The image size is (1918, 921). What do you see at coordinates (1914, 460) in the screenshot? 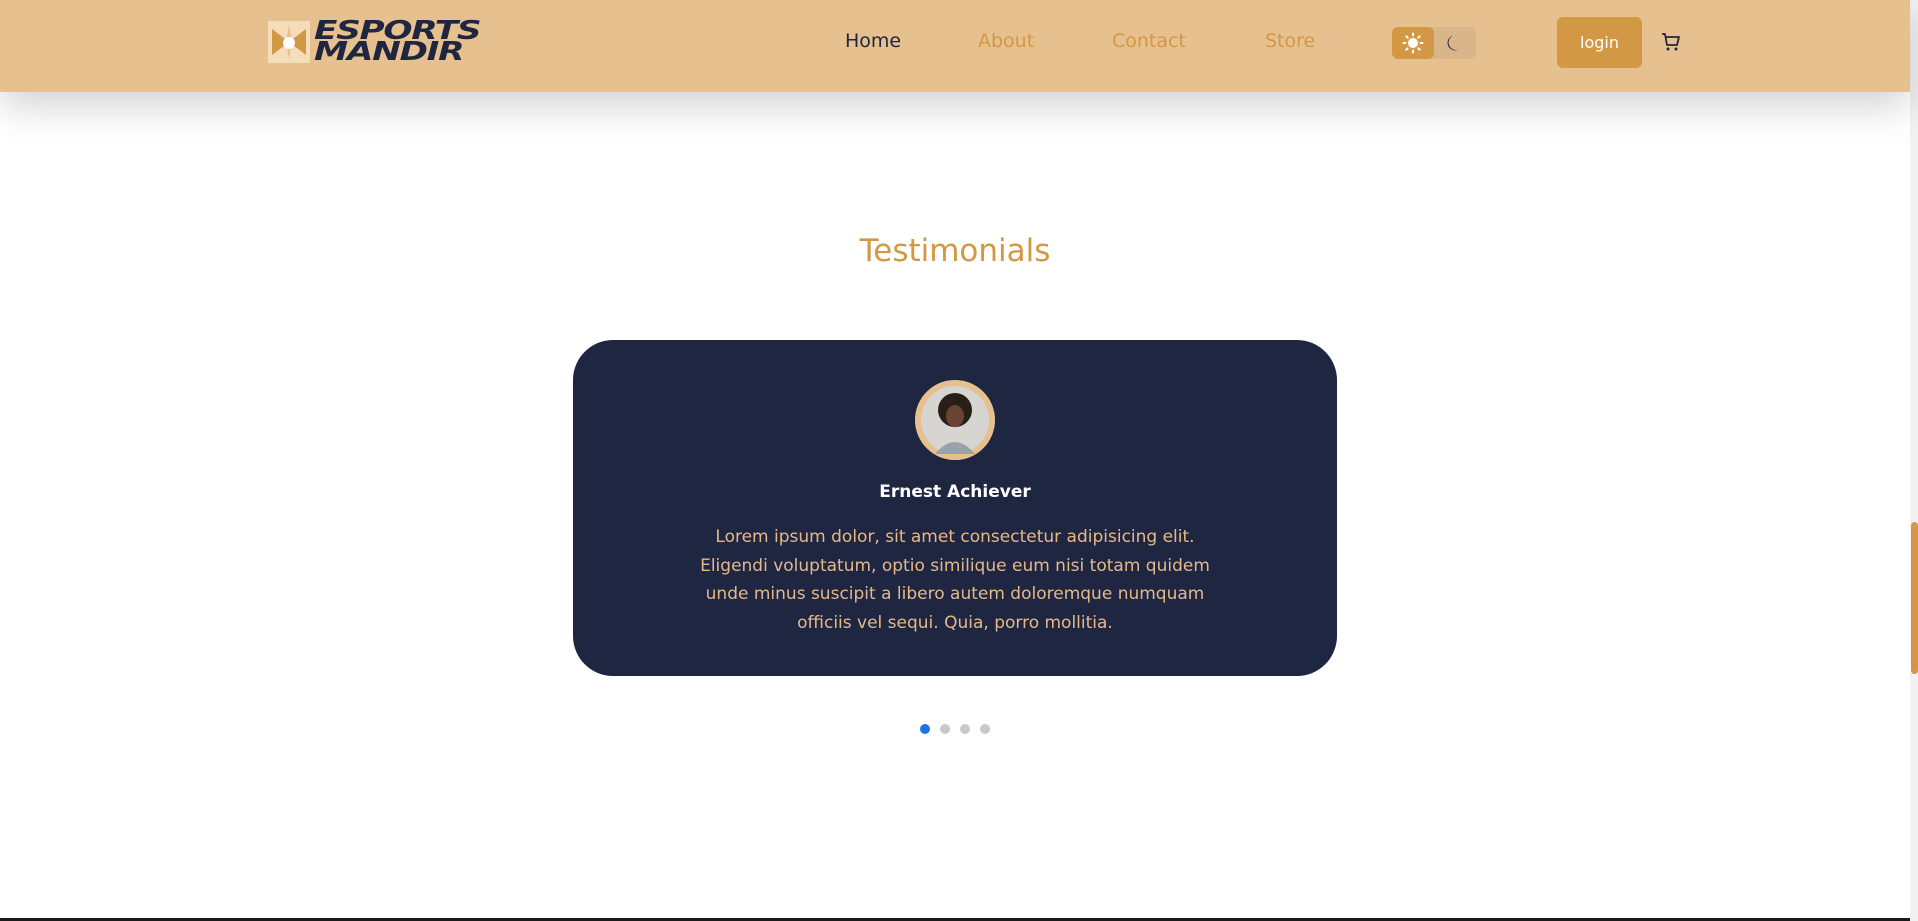
I see `scrollbar` at bounding box center [1914, 460].